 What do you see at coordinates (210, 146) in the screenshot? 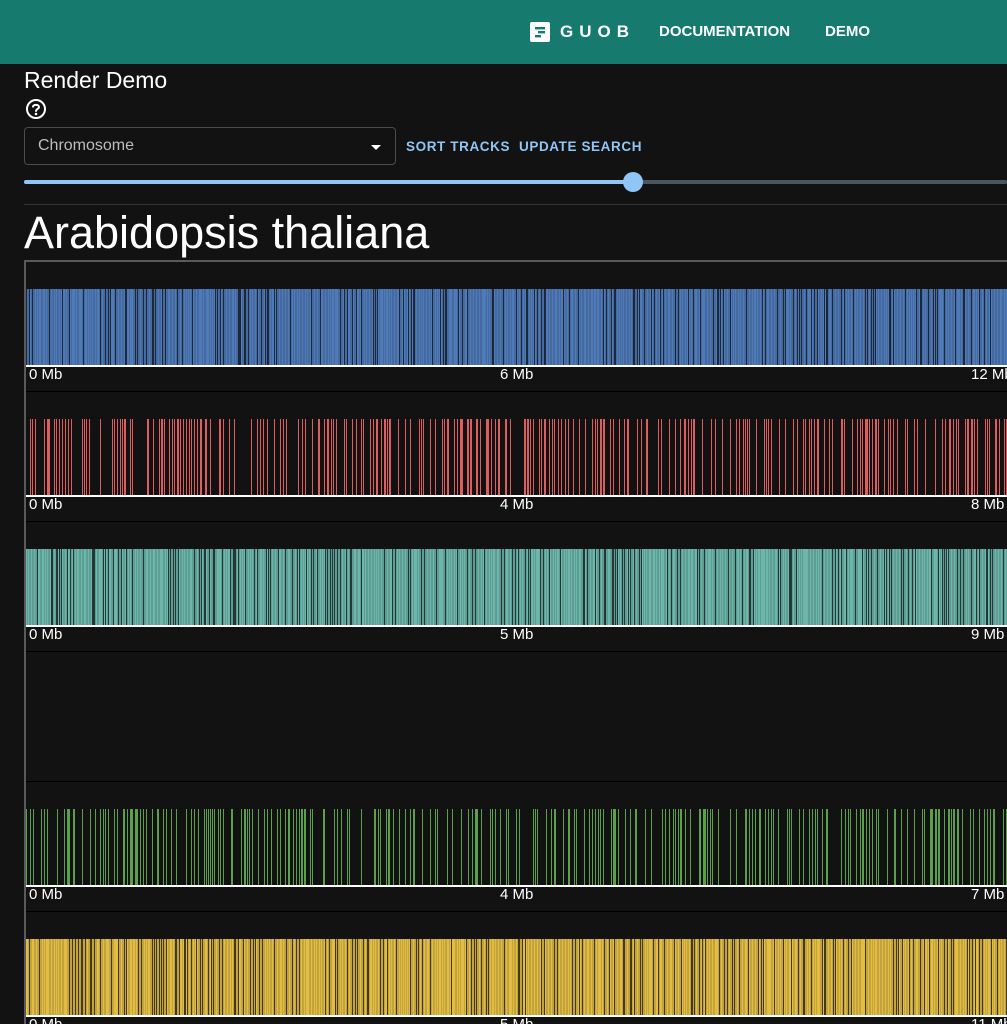
I see `chromosome-select: Chromosome` at bounding box center [210, 146].